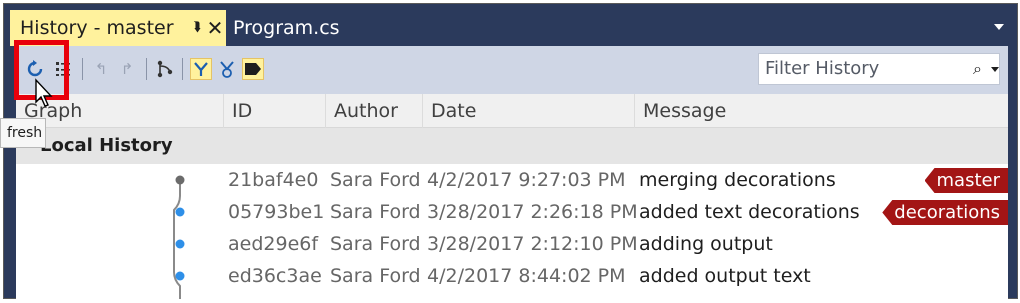 The image size is (1020, 303). I want to click on tooltip: fresh, so click(23, 133).